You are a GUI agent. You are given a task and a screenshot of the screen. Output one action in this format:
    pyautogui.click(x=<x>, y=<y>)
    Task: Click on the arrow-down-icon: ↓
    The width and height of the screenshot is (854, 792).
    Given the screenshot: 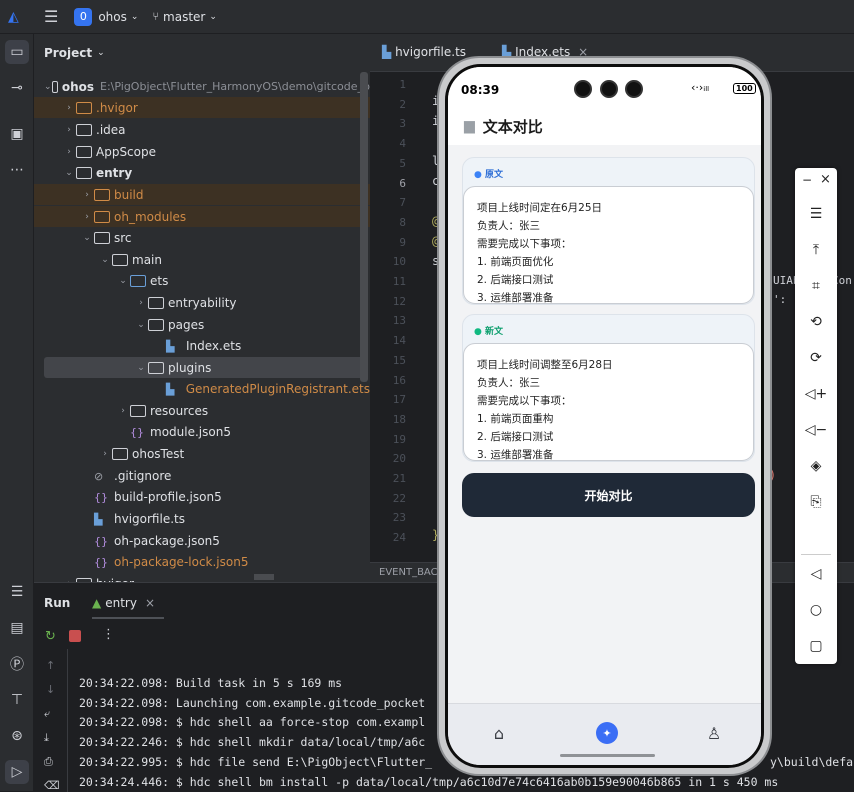 What is the action you would take?
    pyautogui.click(x=50, y=689)
    